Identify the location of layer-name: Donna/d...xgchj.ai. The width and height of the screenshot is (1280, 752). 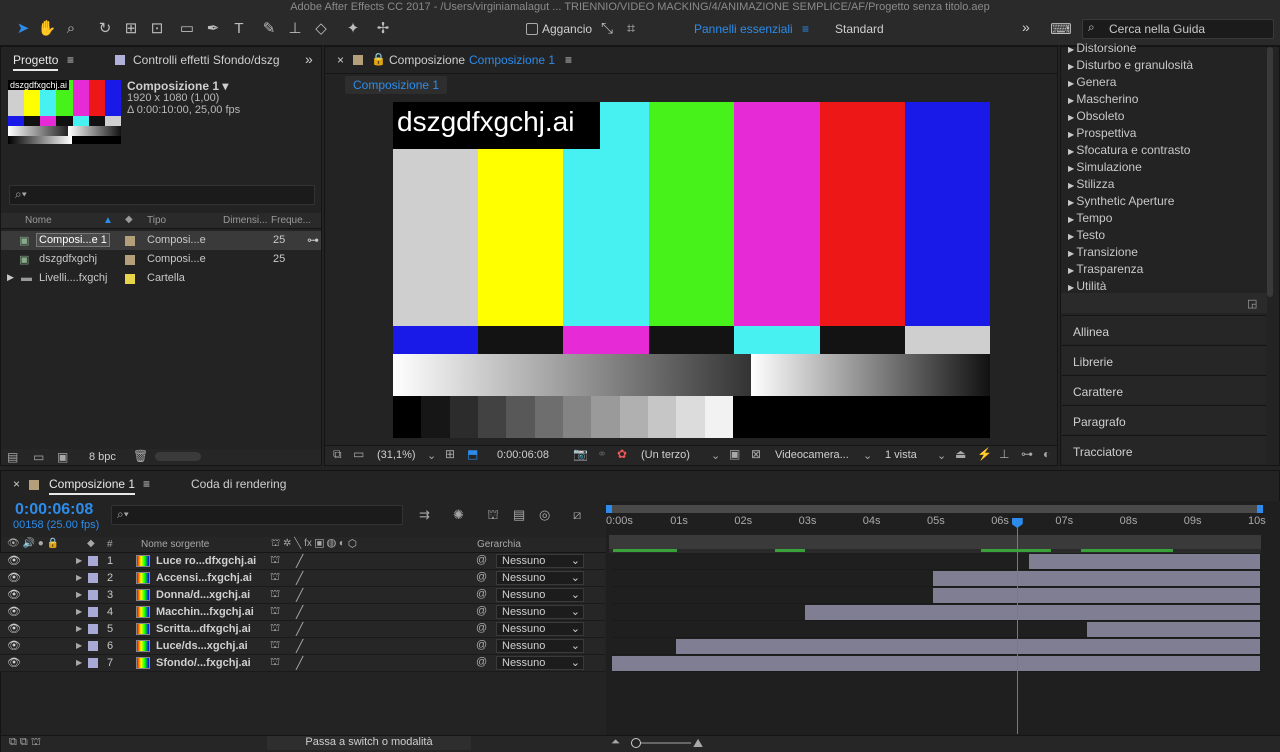
(203, 595).